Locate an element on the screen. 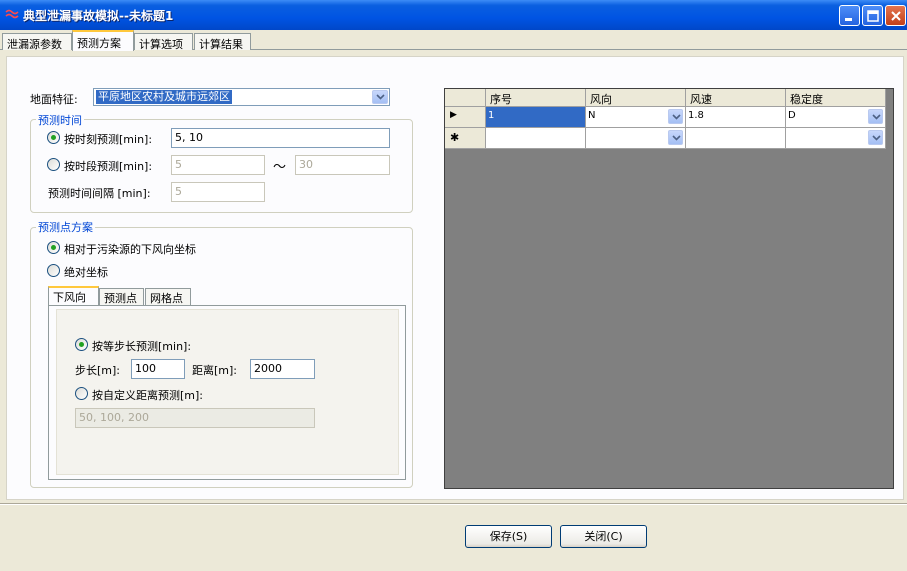 Image resolution: width=907 pixels, height=571 pixels. interval-input: 5 is located at coordinates (218, 192).